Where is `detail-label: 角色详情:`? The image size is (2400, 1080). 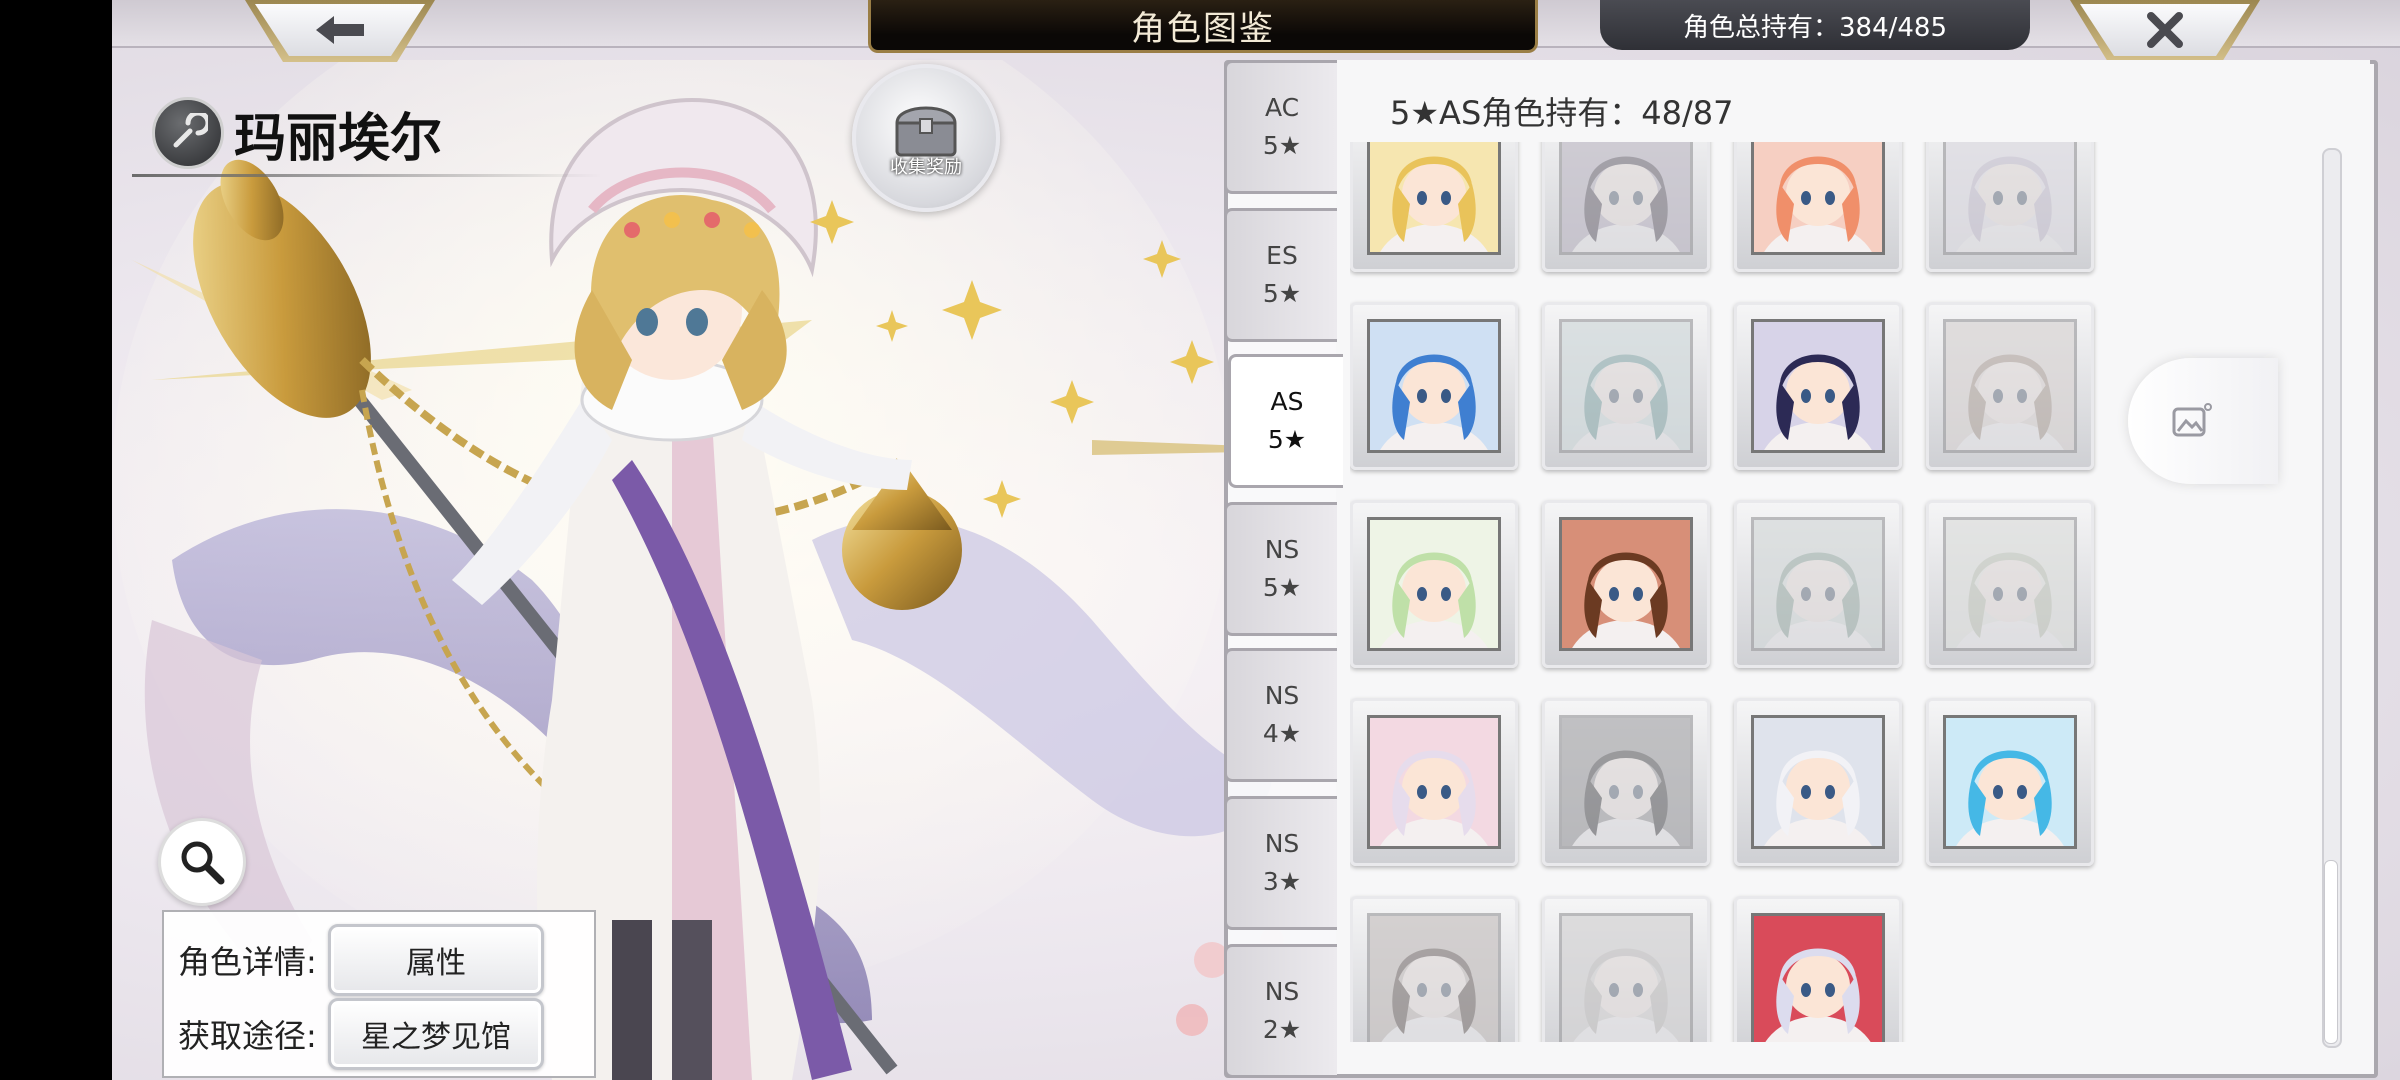
detail-label: 角色详情: is located at coordinates (247, 962).